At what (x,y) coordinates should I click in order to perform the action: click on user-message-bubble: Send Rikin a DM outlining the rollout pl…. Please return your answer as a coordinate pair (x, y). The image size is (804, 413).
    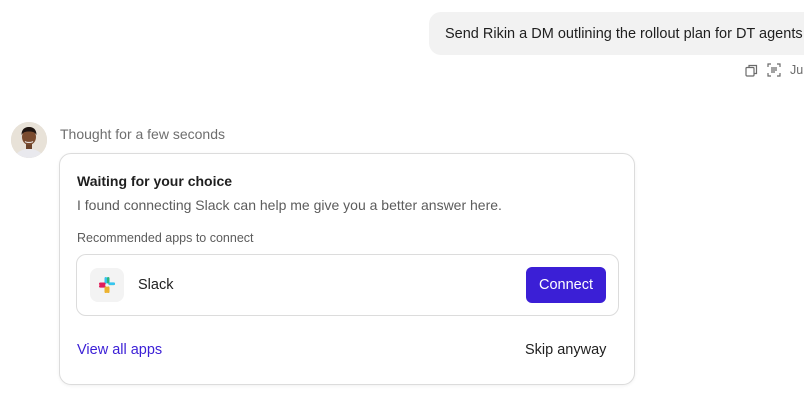
    Looking at the image, I should click on (616, 33).